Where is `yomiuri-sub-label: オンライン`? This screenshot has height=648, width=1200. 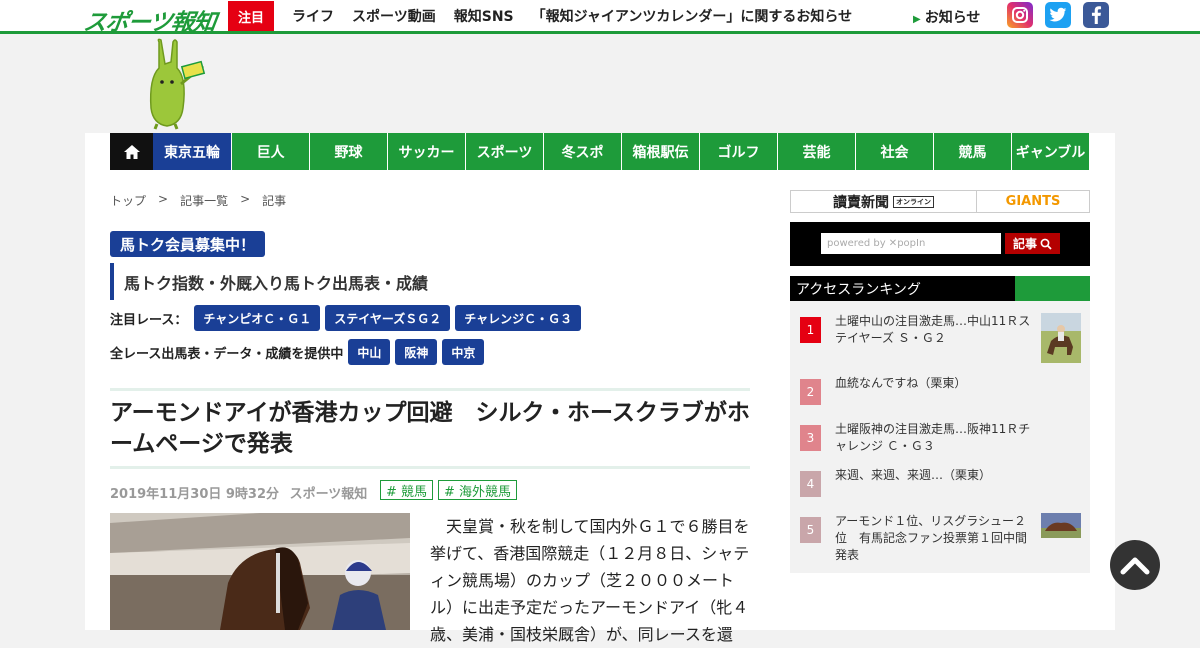
yomiuri-sub-label: オンライン is located at coordinates (913, 201).